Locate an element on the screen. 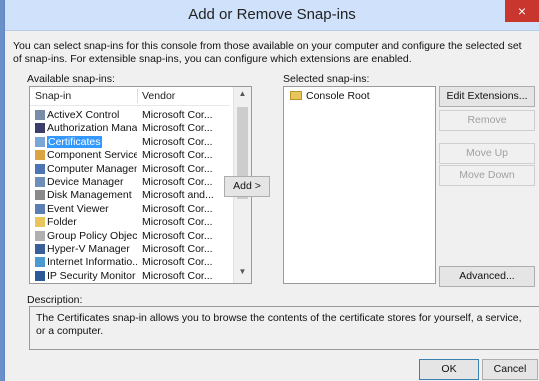  snapin-name: Disk Management is located at coordinates (89, 195).